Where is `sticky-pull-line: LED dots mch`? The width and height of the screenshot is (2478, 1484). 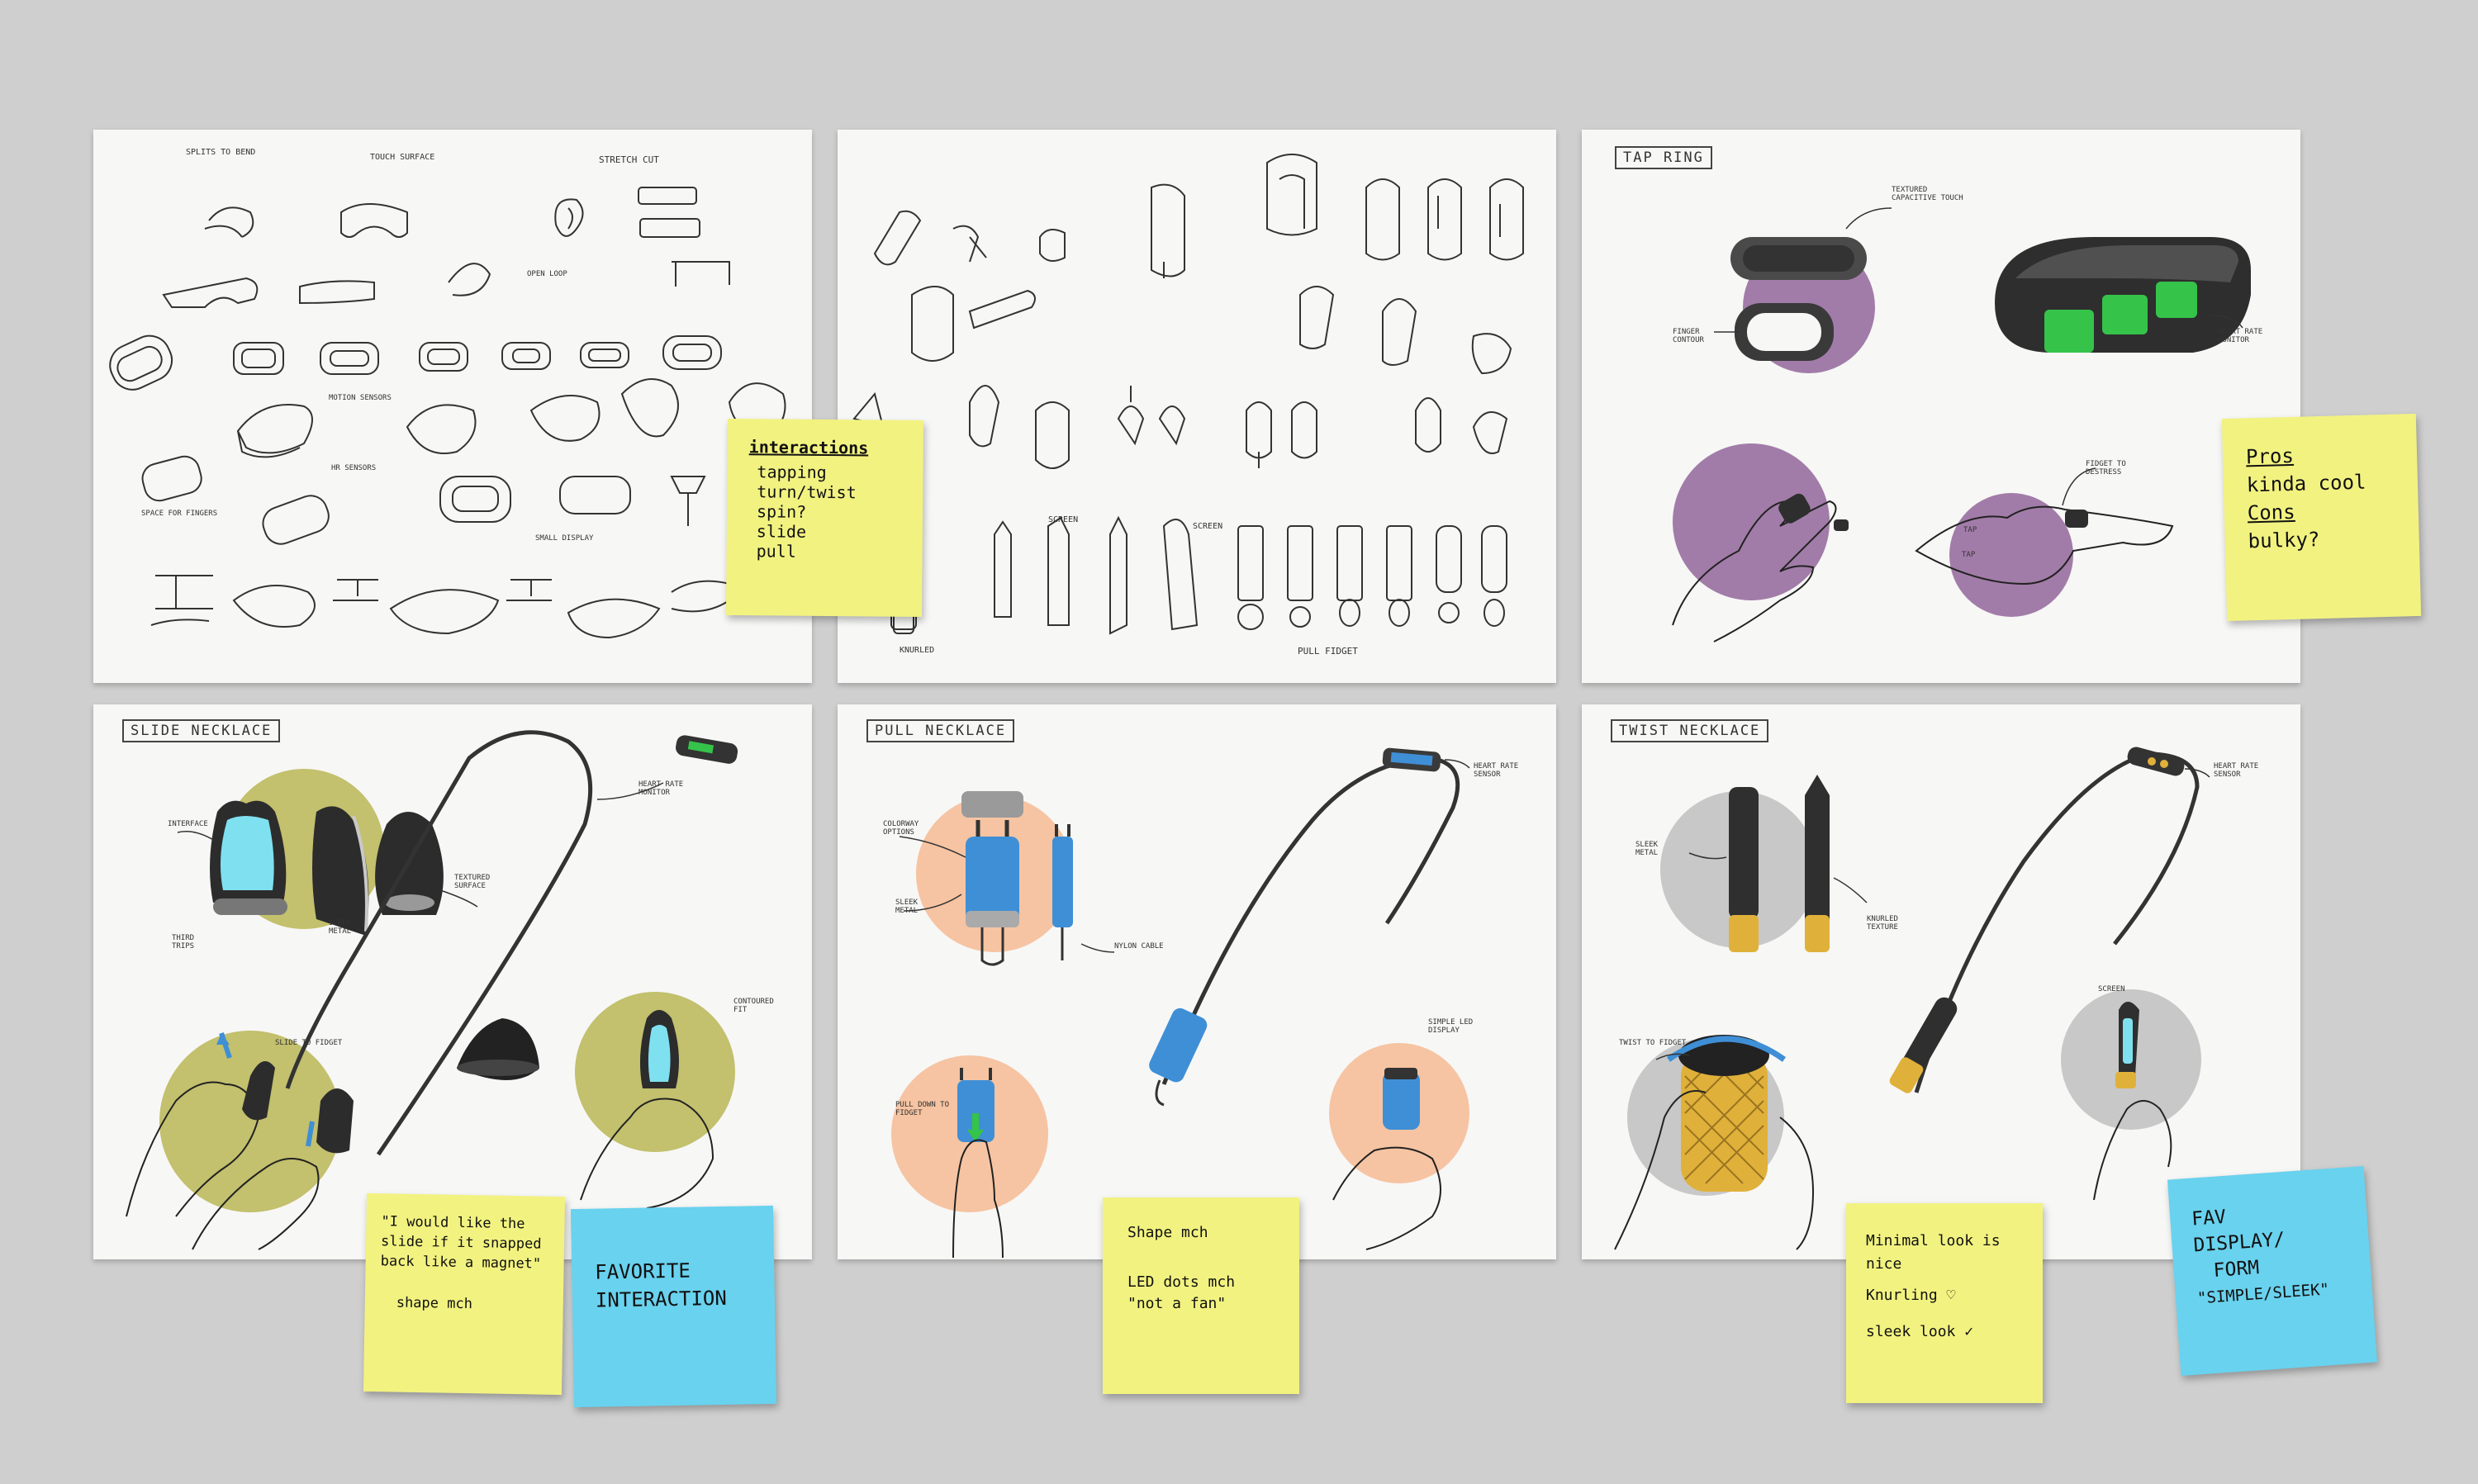 sticky-pull-line: LED dots mch is located at coordinates (1181, 1282).